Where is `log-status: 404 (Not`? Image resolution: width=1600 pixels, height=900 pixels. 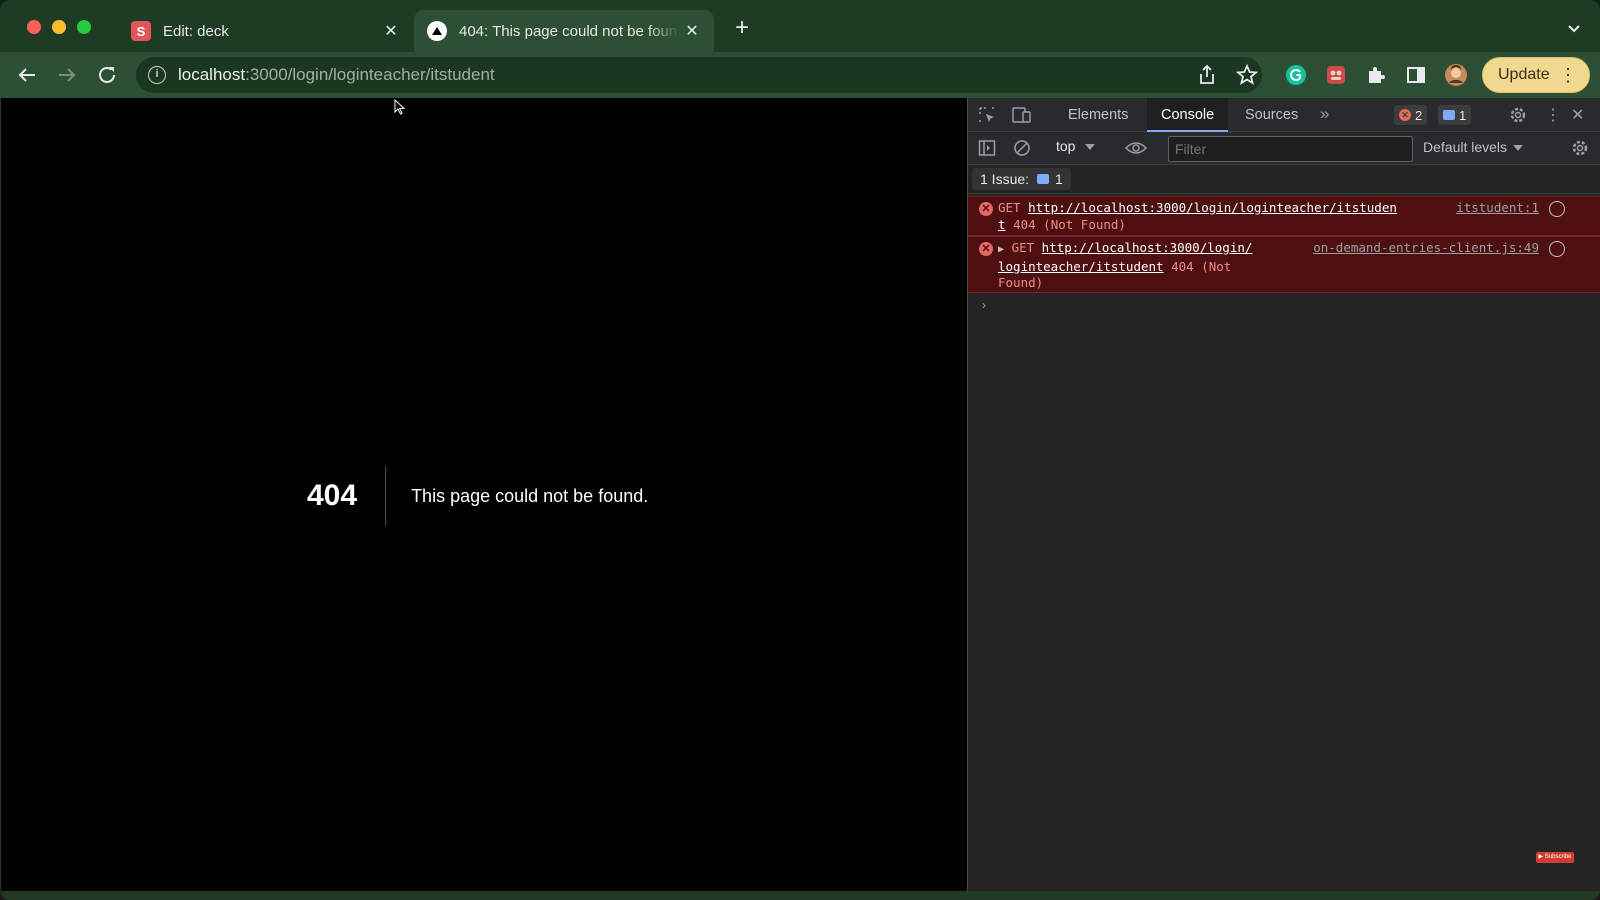
log-status: 404 (Not is located at coordinates (1201, 266).